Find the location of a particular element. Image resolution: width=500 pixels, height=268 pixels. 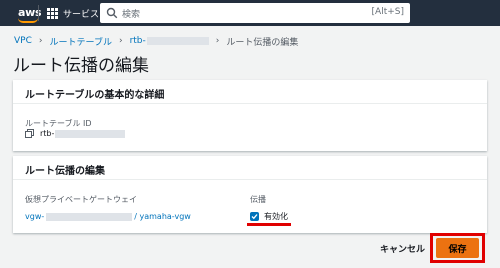

grid-icon is located at coordinates (52, 13).